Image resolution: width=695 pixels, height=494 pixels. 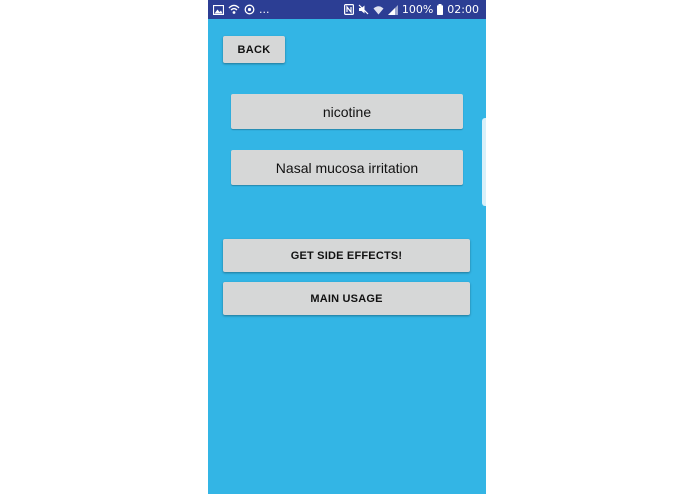 I want to click on back-button: BACK, so click(x=254, y=49).